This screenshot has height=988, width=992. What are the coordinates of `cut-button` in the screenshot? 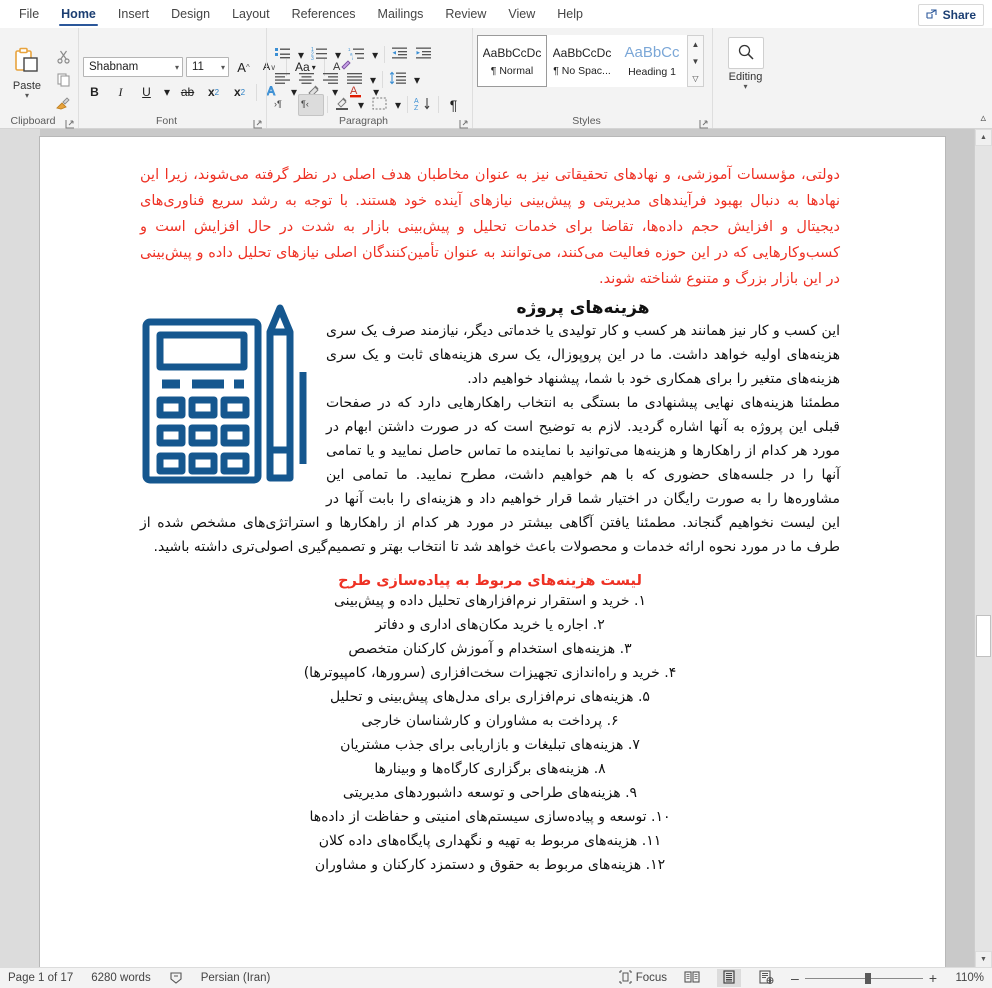 It's located at (63, 59).